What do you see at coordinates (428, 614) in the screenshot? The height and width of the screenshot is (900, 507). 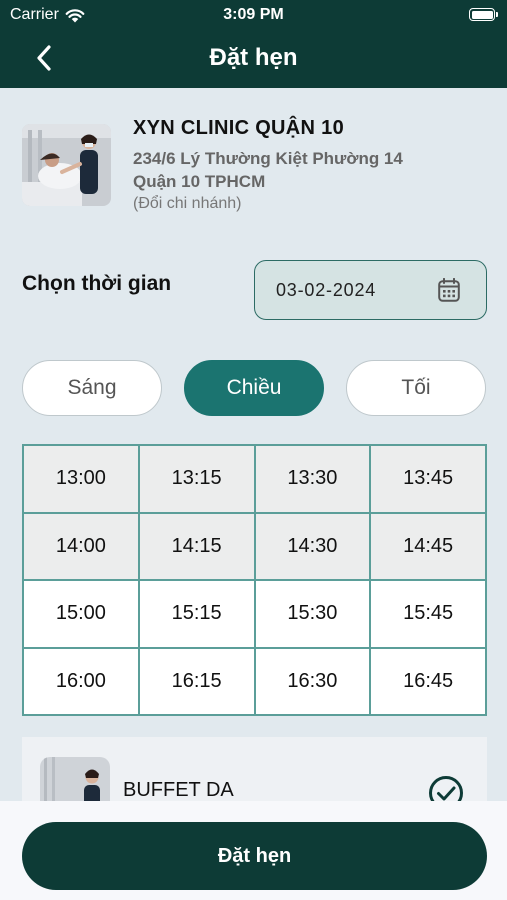 I see `time-slot: 15:45` at bounding box center [428, 614].